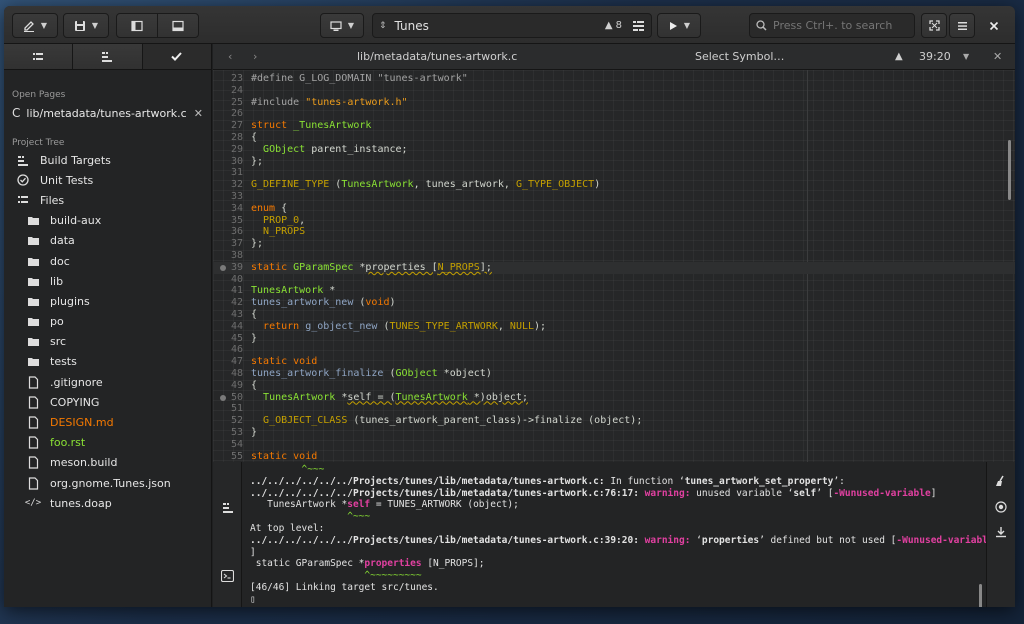  Describe the element at coordinates (107, 422) in the screenshot. I see `file-item: DESIGN.md` at that location.